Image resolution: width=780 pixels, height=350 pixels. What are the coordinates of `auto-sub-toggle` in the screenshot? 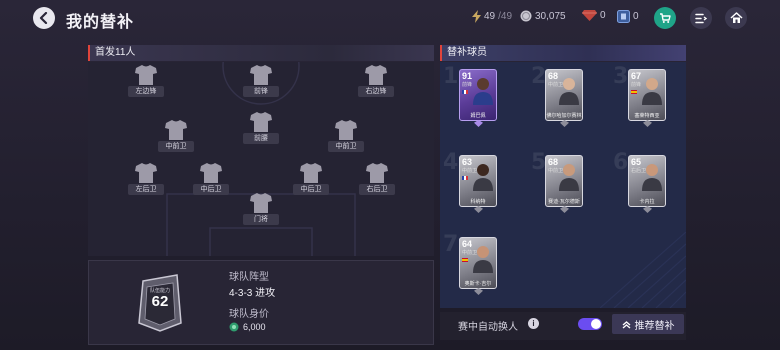 It's located at (590, 324).